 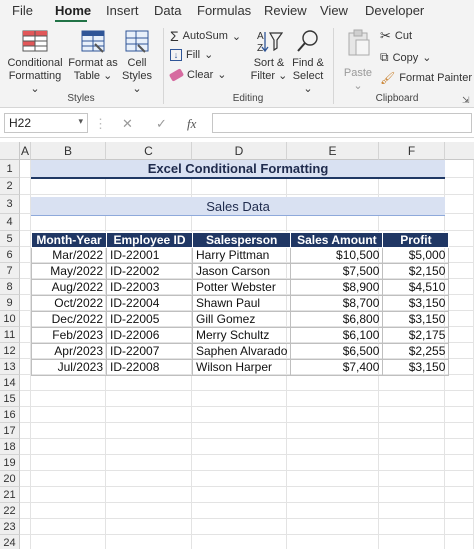 I want to click on row-header: 24, so click(x=10, y=542).